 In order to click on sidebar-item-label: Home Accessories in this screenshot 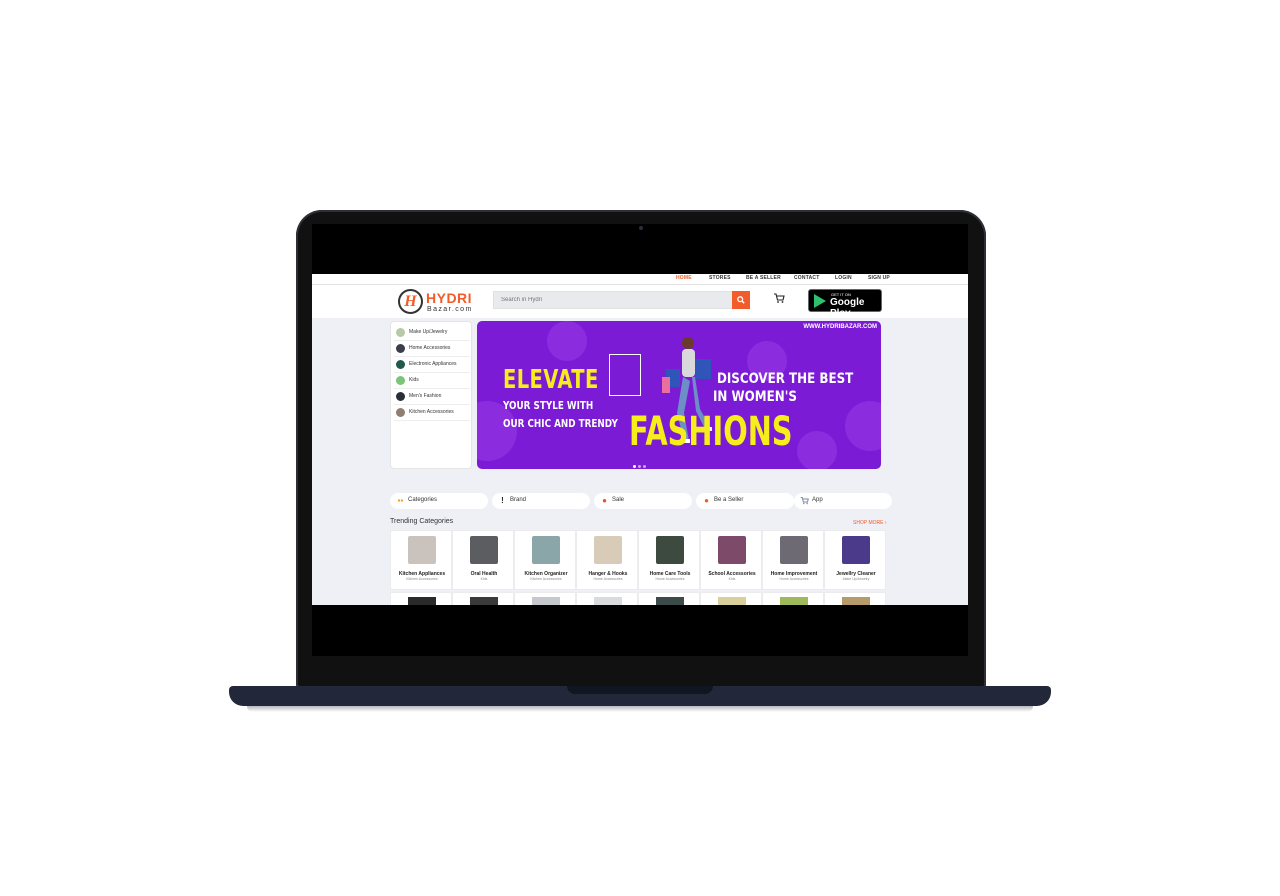, I will do `click(430, 348)`.